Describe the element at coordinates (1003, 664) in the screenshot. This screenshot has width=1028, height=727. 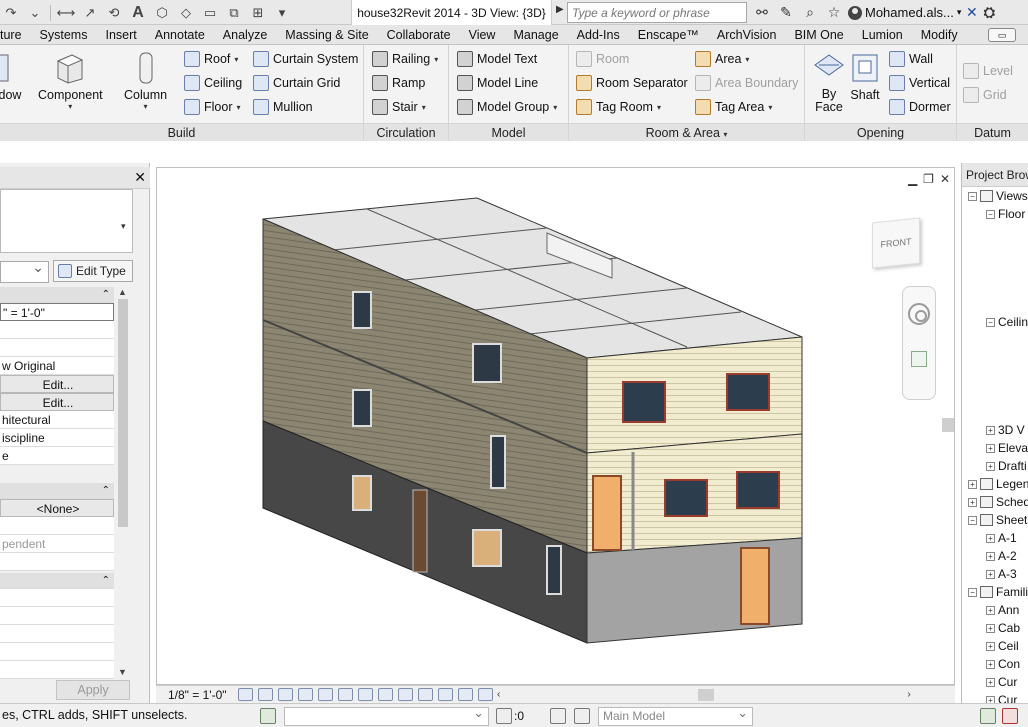
I see `browser-tree-item: + Con` at that location.